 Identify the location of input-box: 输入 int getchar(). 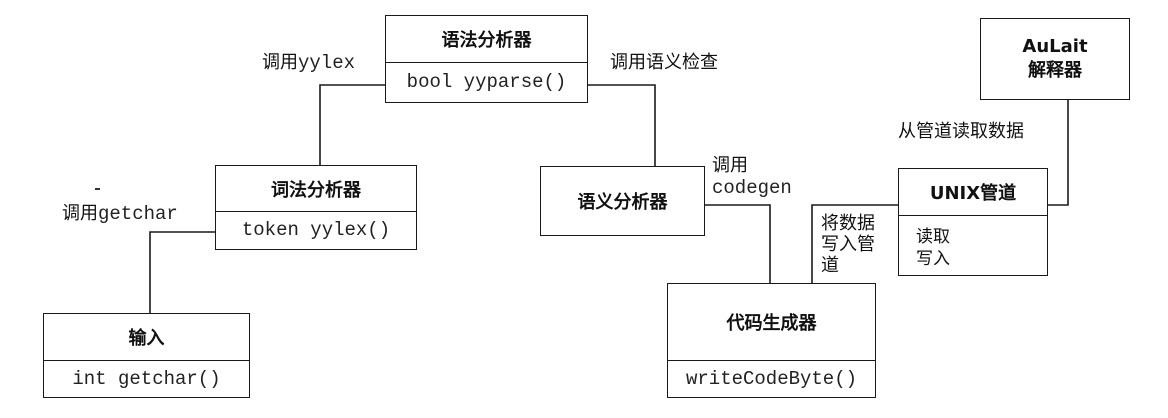
(146, 355).